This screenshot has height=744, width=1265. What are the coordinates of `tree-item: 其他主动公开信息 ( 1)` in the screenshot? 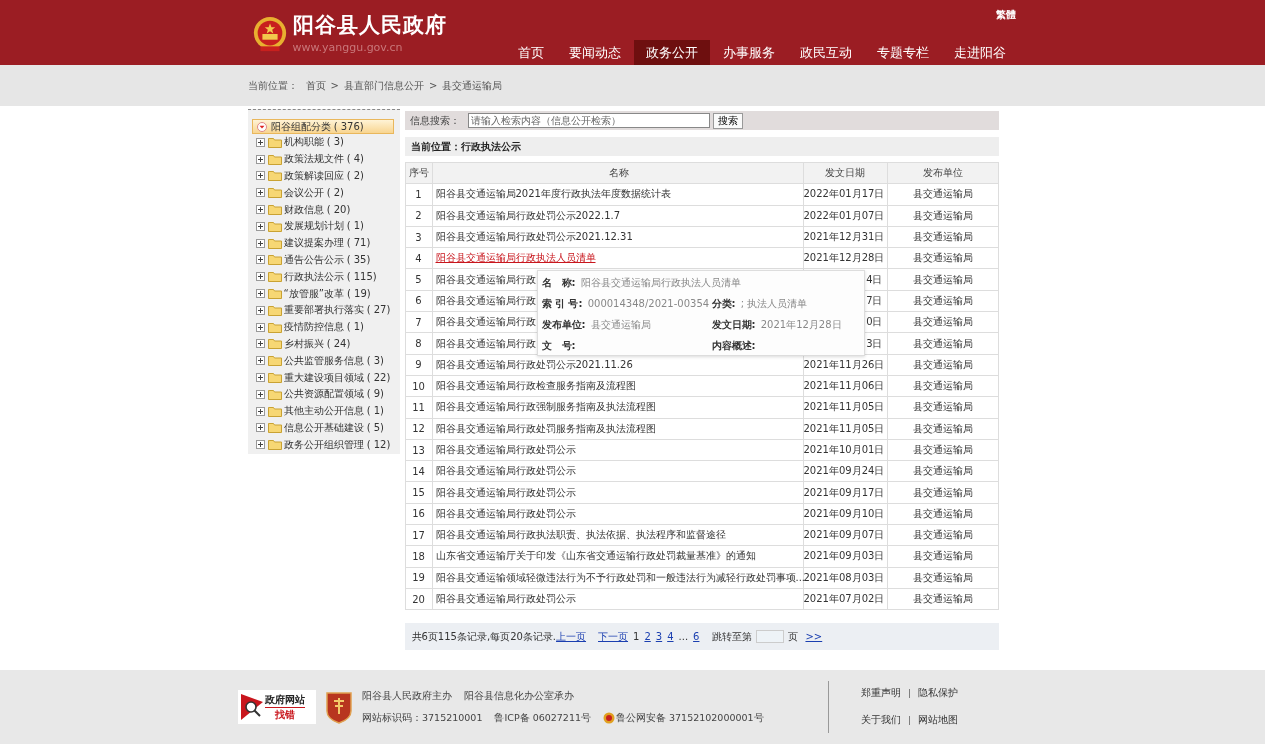 It's located at (325, 411).